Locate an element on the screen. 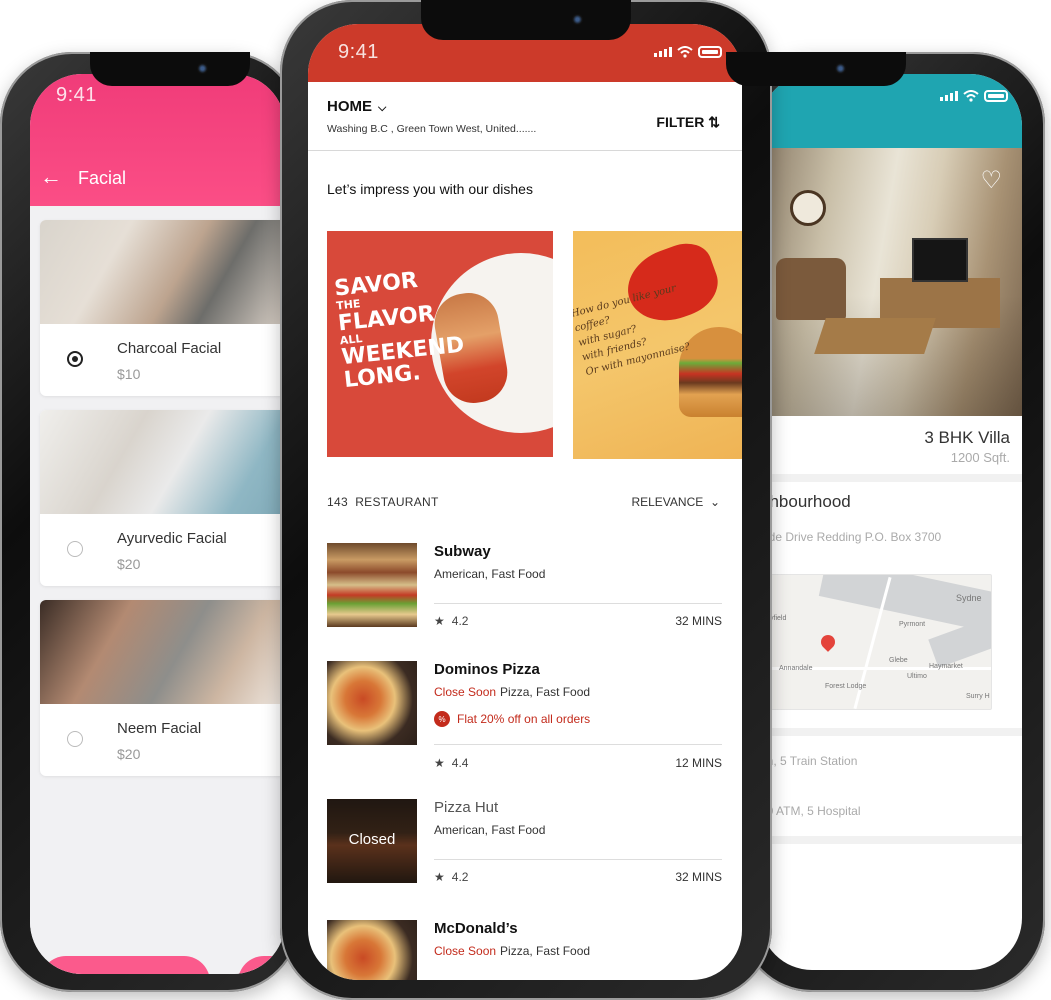 The image size is (1051, 1000). facial-item-neem: Neem Facial $20 is located at coordinates (162, 688).